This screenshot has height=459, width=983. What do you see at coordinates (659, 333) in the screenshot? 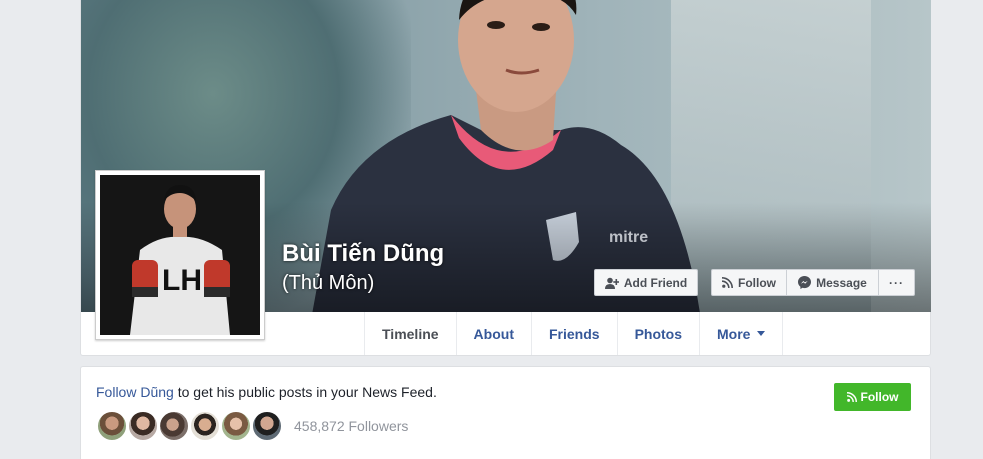
I see `tab-photos: Photos` at bounding box center [659, 333].